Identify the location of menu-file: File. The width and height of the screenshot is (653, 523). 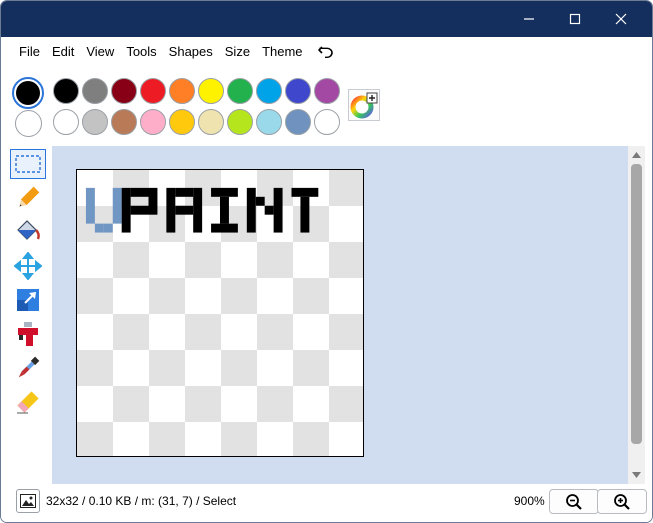
(29, 52).